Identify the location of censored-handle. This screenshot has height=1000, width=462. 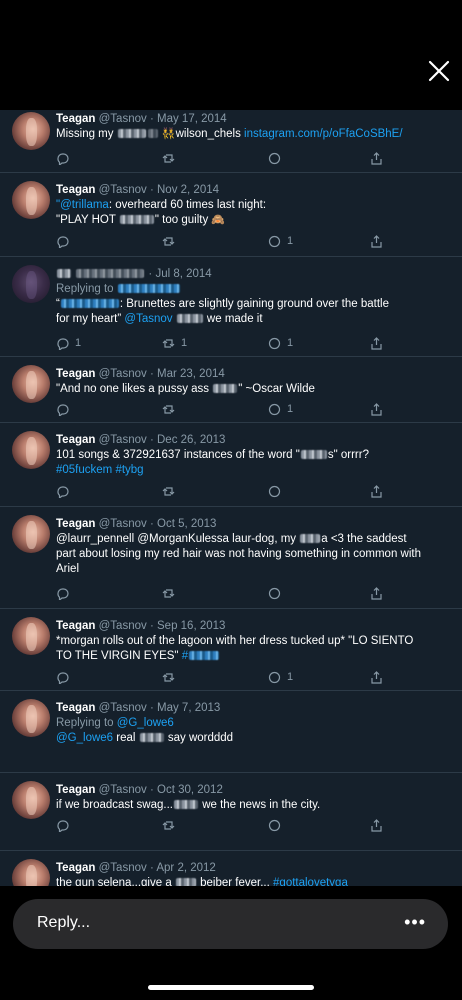
(110, 274).